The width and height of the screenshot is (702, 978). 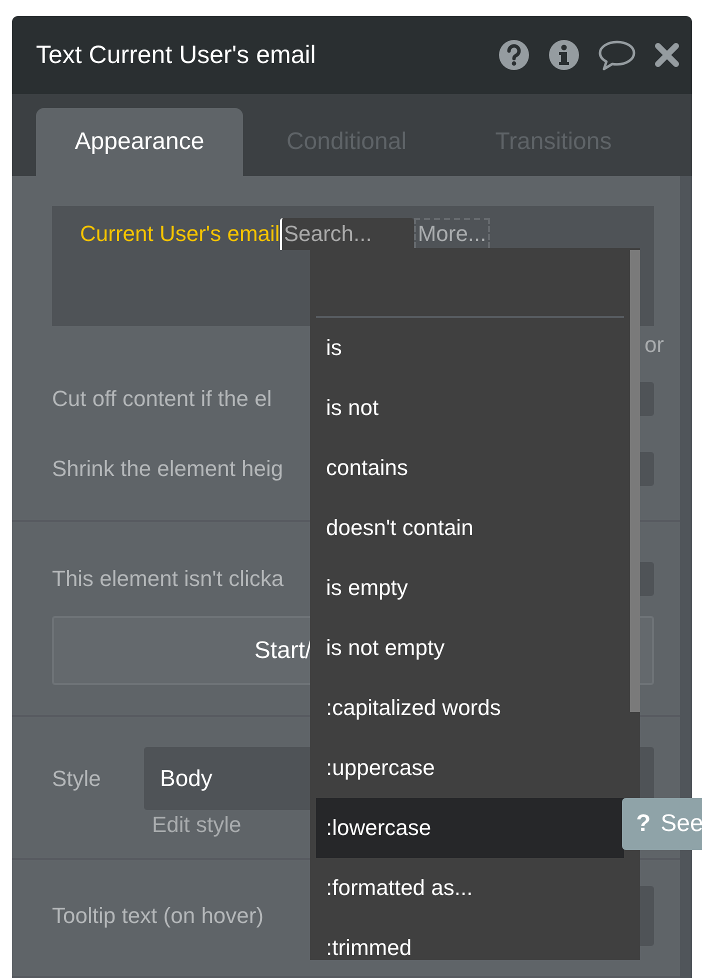 What do you see at coordinates (168, 579) in the screenshot?
I see `setting-label: This element isn't clicka` at bounding box center [168, 579].